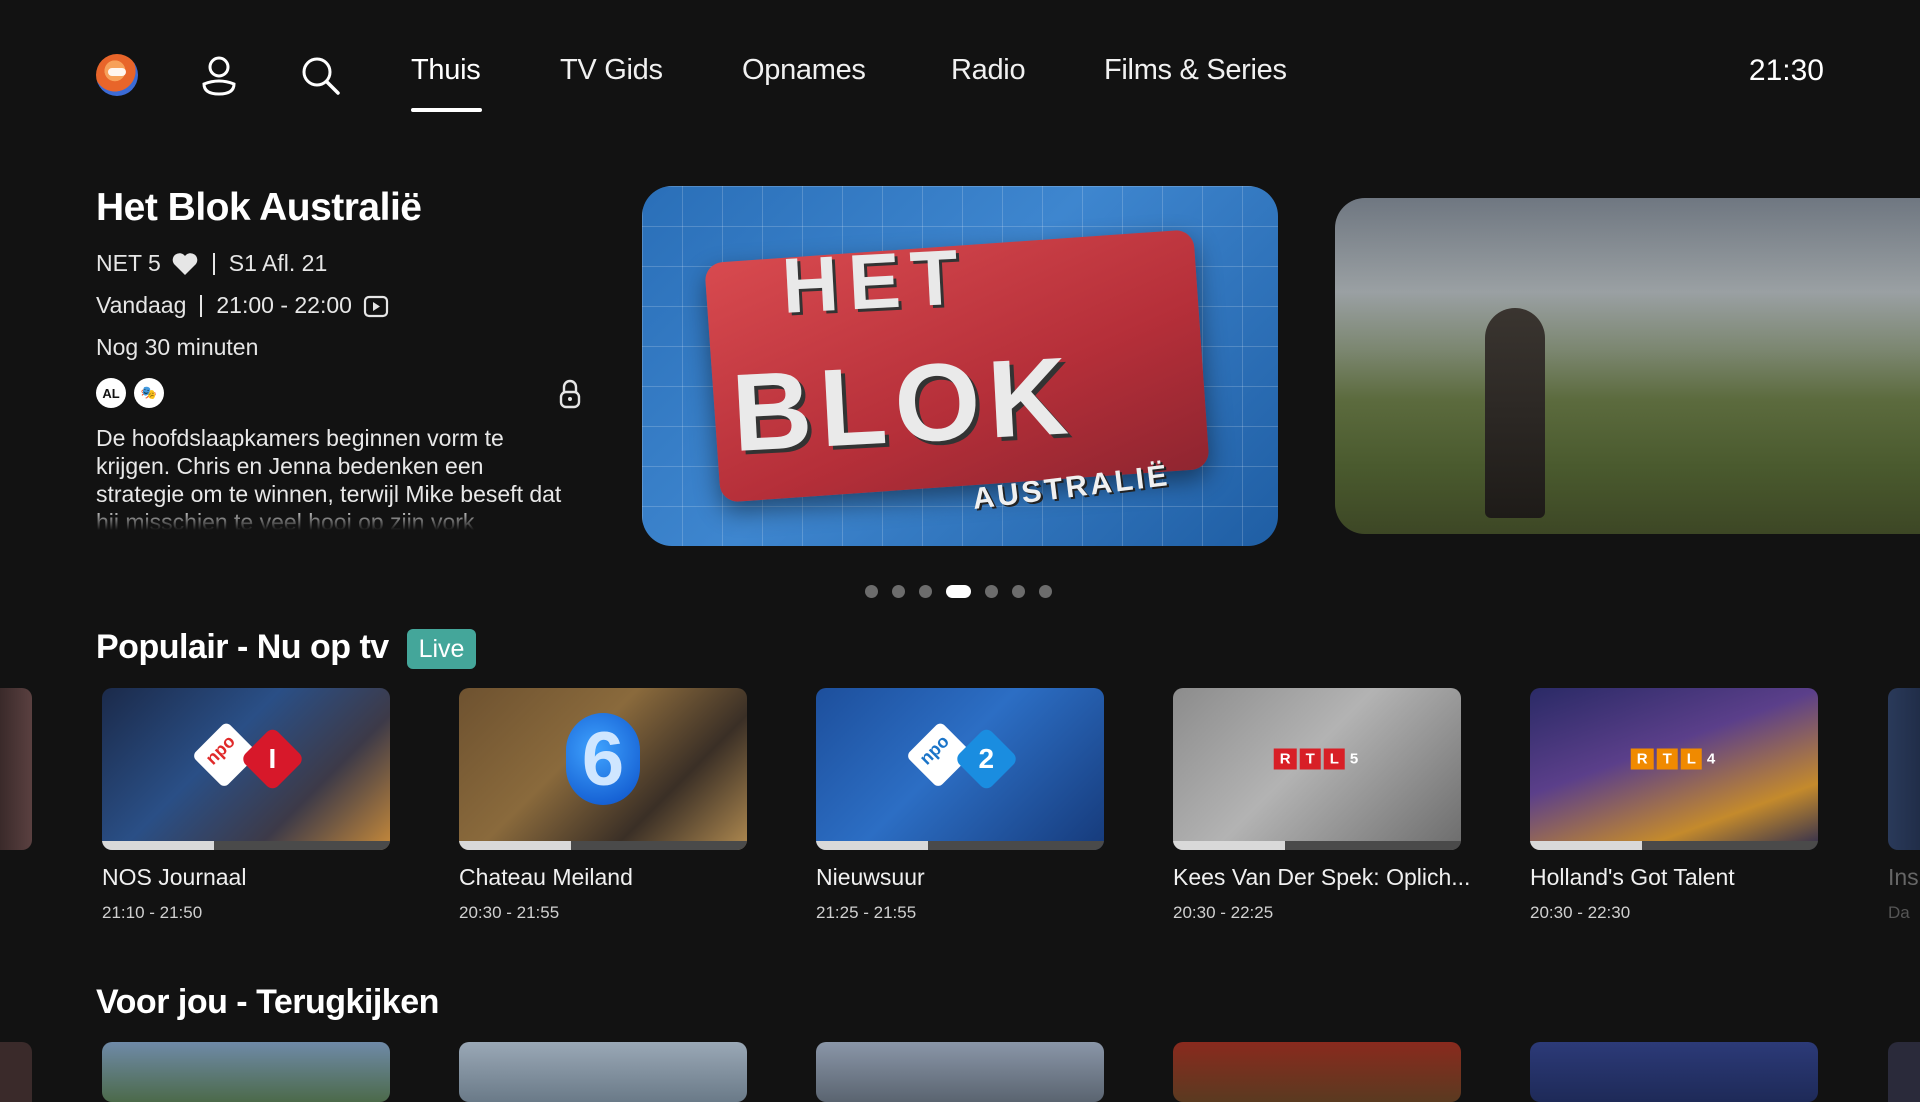 The width and height of the screenshot is (1920, 1102). What do you see at coordinates (219, 75) in the screenshot?
I see `user-icon` at bounding box center [219, 75].